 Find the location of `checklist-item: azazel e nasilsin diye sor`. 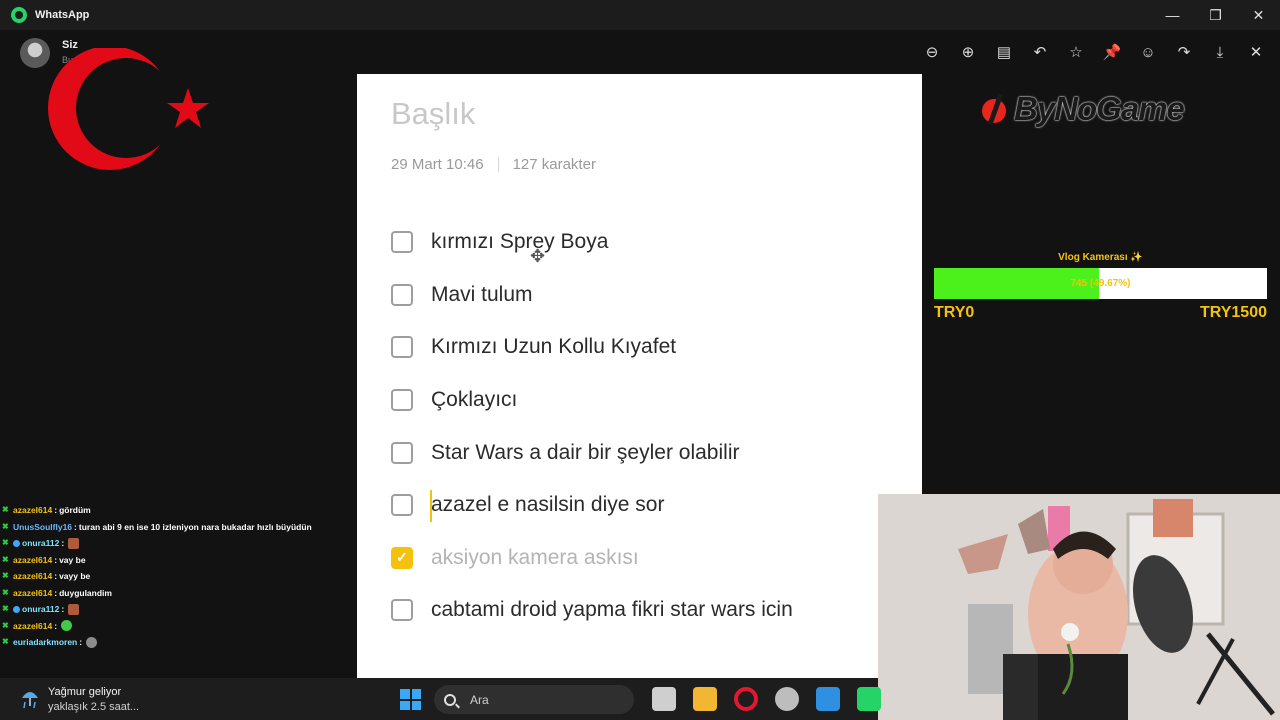

checklist-item: azazel e nasilsin diye sor is located at coordinates (641, 505).